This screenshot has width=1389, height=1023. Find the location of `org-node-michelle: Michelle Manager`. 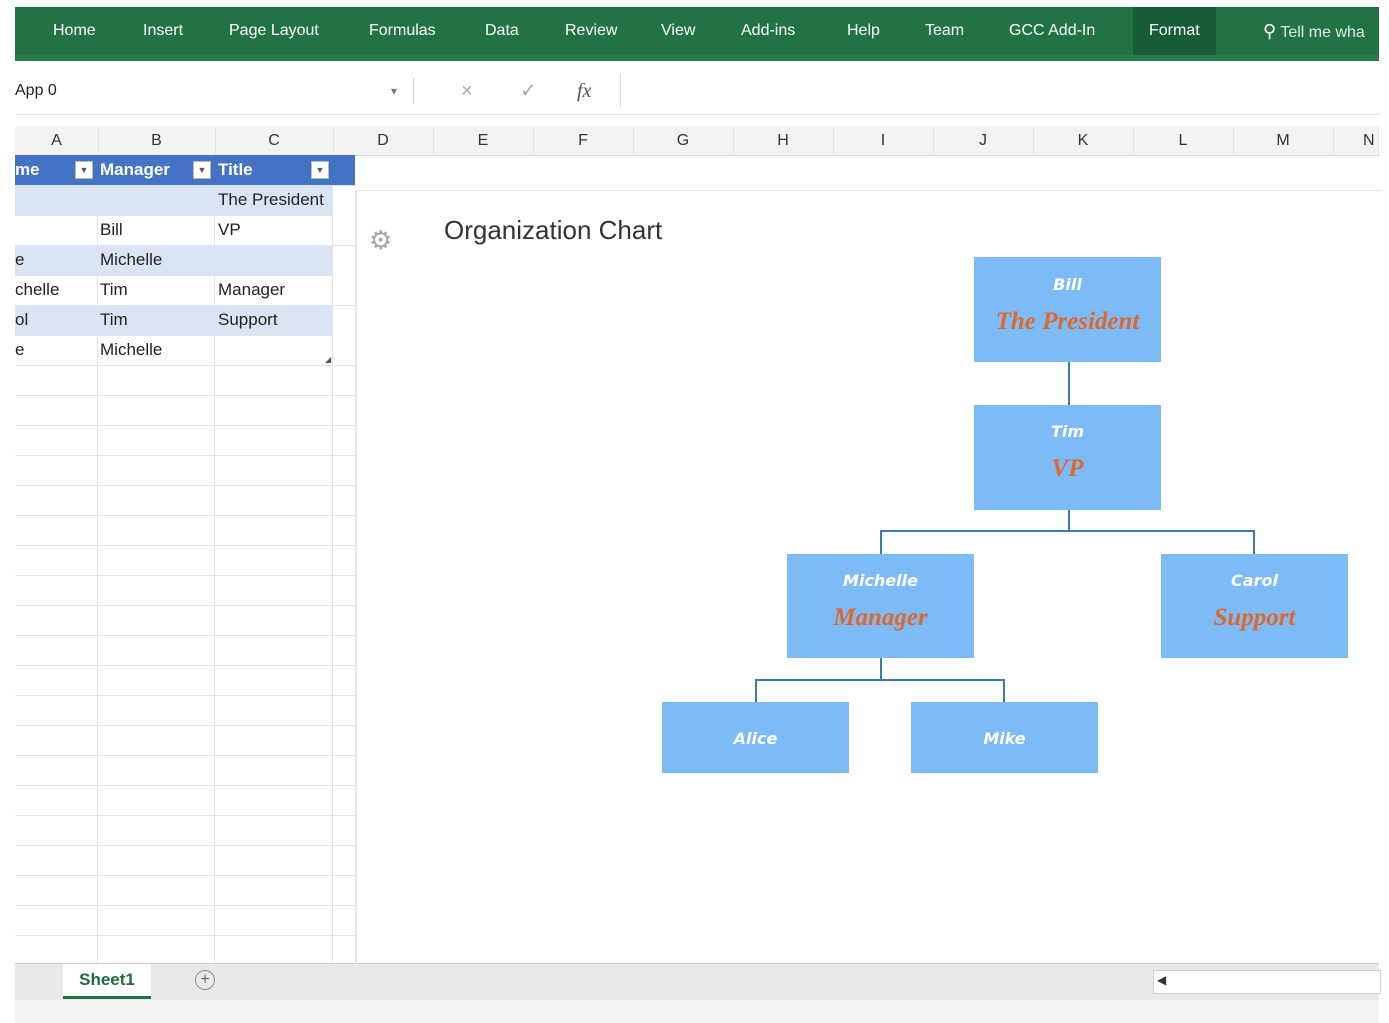

org-node-michelle: Michelle Manager is located at coordinates (880, 606).